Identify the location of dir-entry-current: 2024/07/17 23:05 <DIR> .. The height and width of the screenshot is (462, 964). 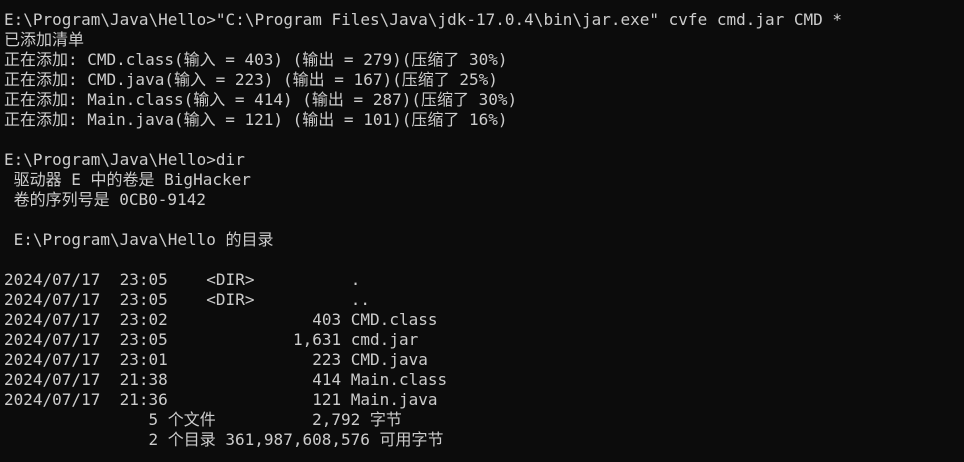
(182, 279).